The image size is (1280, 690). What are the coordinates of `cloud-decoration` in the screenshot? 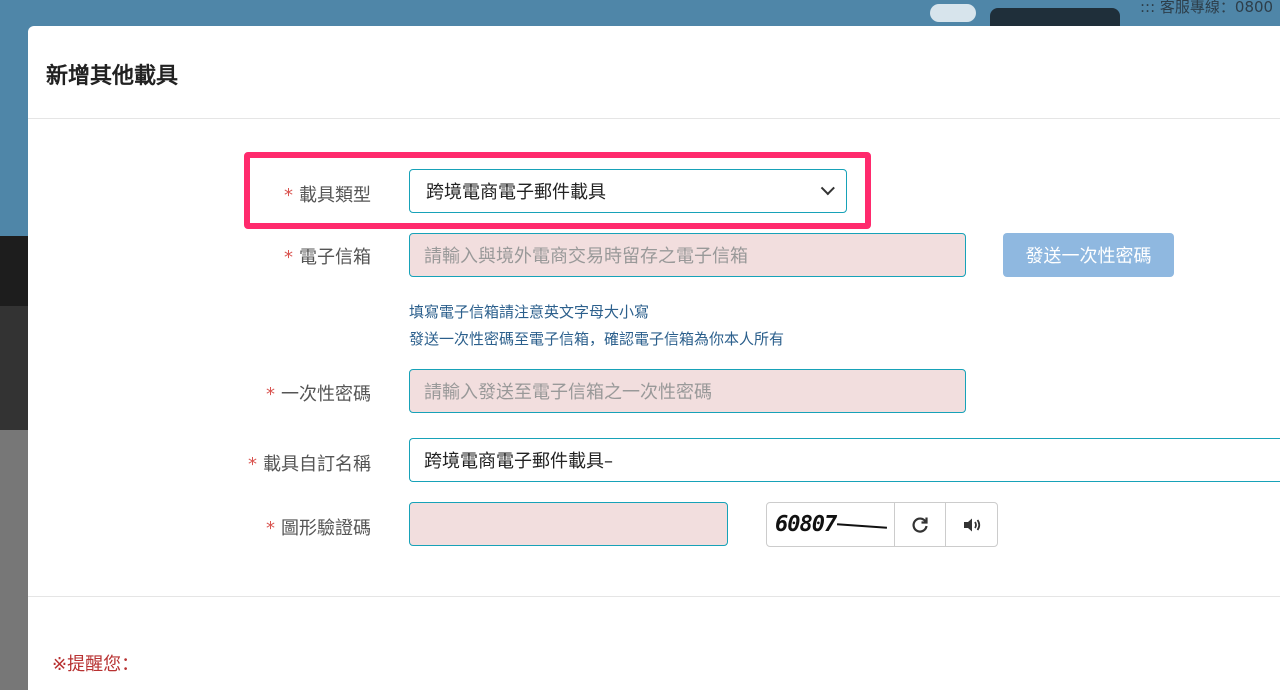 It's located at (953, 13).